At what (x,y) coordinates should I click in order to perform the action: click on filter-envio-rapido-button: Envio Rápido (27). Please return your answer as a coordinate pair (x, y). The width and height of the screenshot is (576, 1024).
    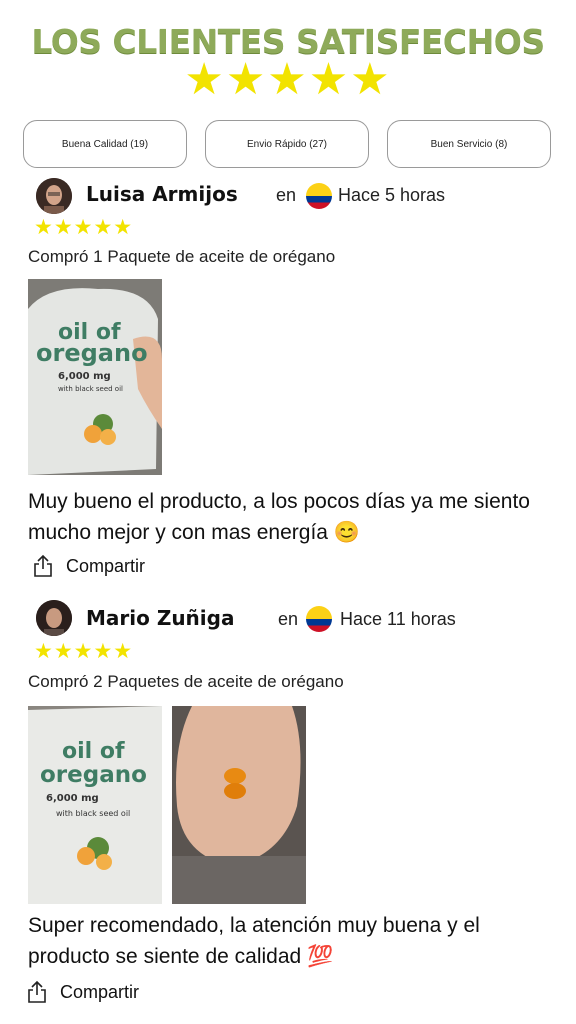
    Looking at the image, I should click on (287, 144).